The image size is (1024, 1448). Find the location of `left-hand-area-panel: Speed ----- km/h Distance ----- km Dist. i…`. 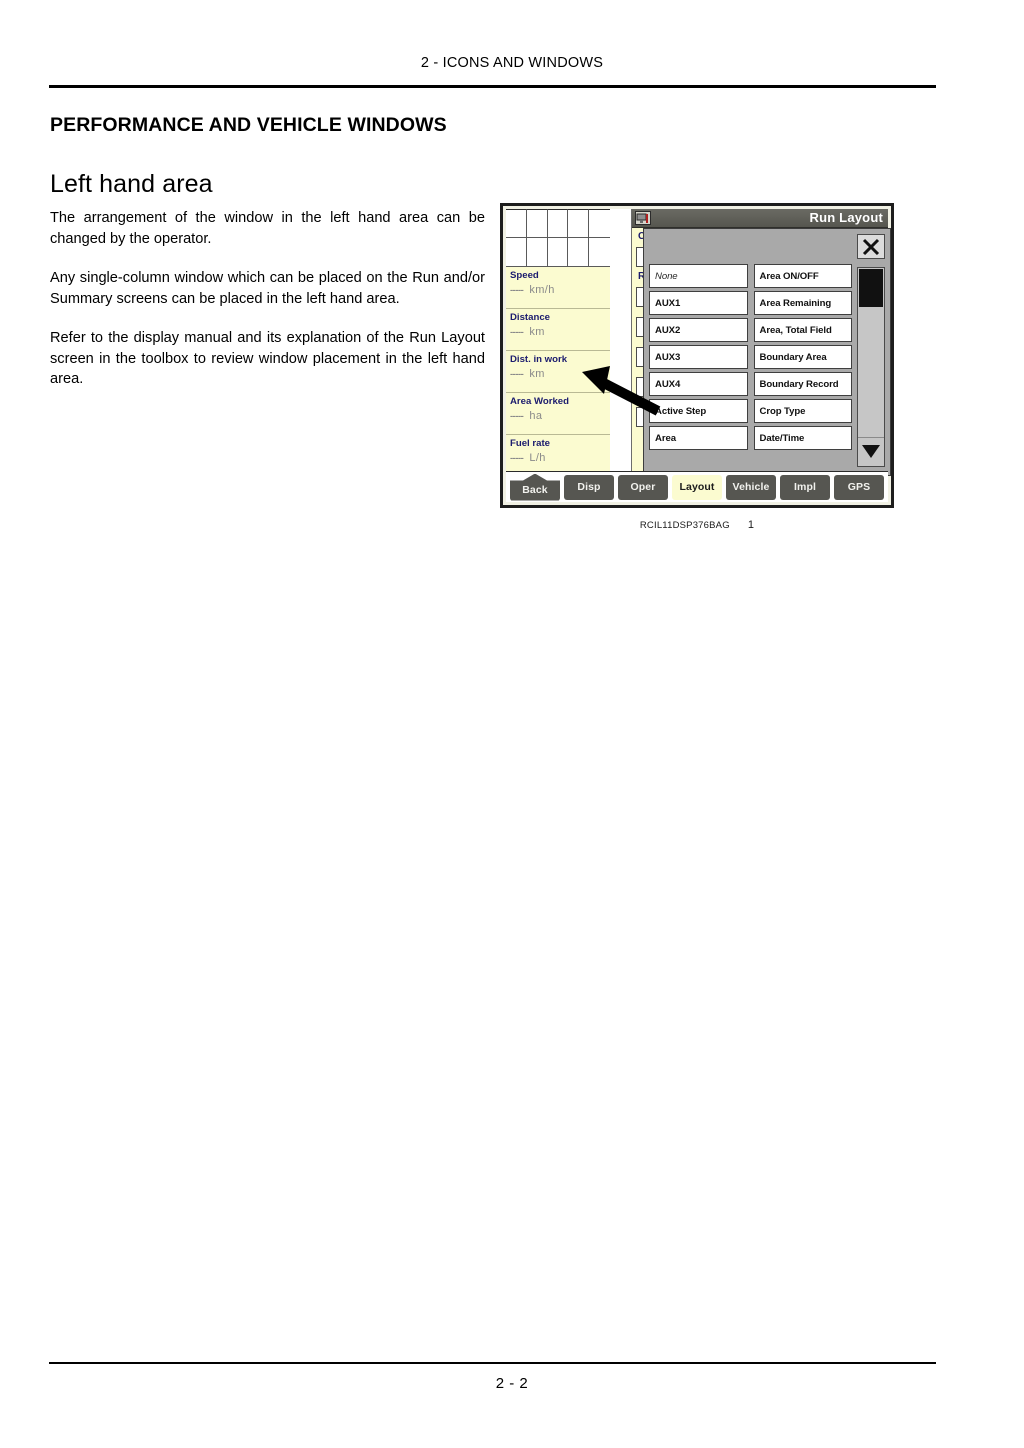

left-hand-area-panel: Speed ----- km/h Distance ----- km Dist. i… is located at coordinates (558, 343).